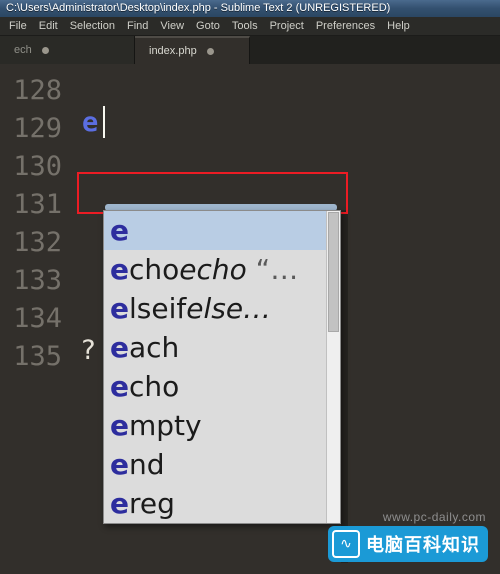 The image size is (500, 574). I want to click on line-number: 129, so click(37, 128).